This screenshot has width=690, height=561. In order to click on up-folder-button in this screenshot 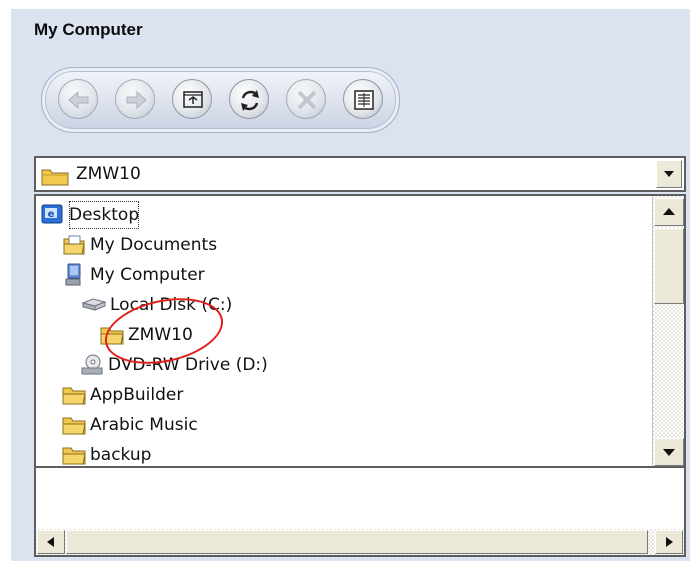, I will do `click(192, 99)`.